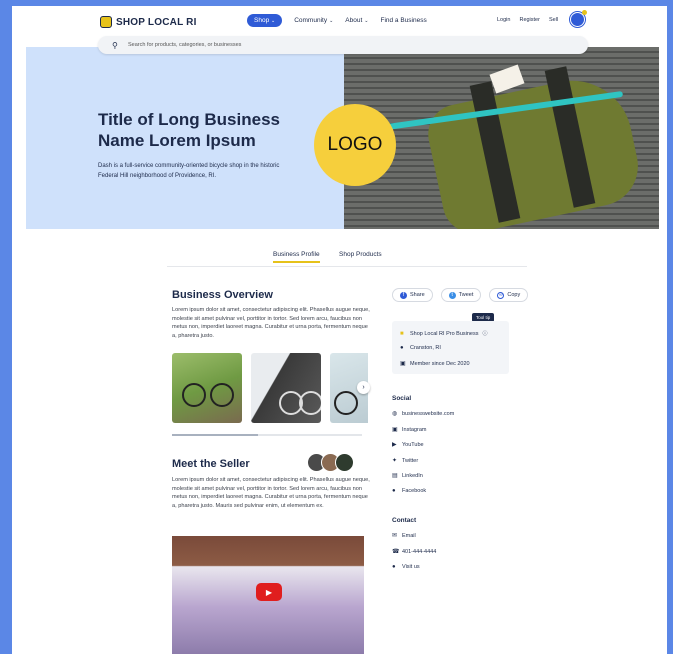 Image resolution: width=673 pixels, height=654 pixels. I want to click on profile-avatar, so click(578, 18).